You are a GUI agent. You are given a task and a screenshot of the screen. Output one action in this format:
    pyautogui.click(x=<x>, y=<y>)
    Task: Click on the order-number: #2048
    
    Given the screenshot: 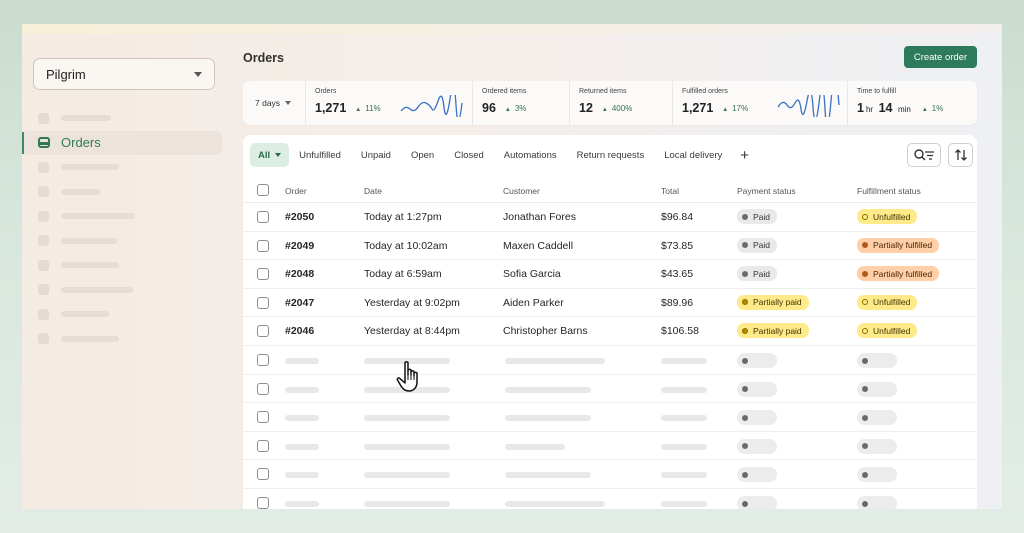 What is the action you would take?
    pyautogui.click(x=299, y=274)
    